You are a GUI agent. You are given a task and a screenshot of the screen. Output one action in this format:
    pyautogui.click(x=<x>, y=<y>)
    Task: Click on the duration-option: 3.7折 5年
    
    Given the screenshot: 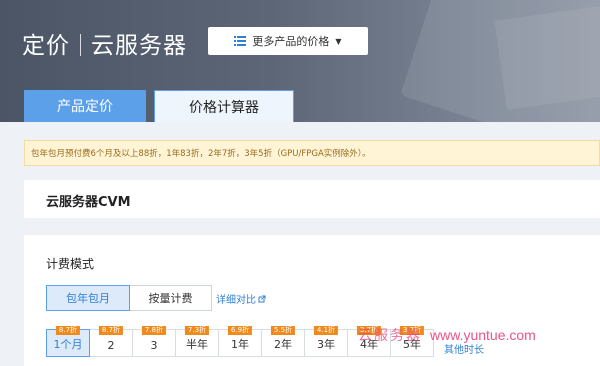 What is the action you would take?
    pyautogui.click(x=412, y=341)
    